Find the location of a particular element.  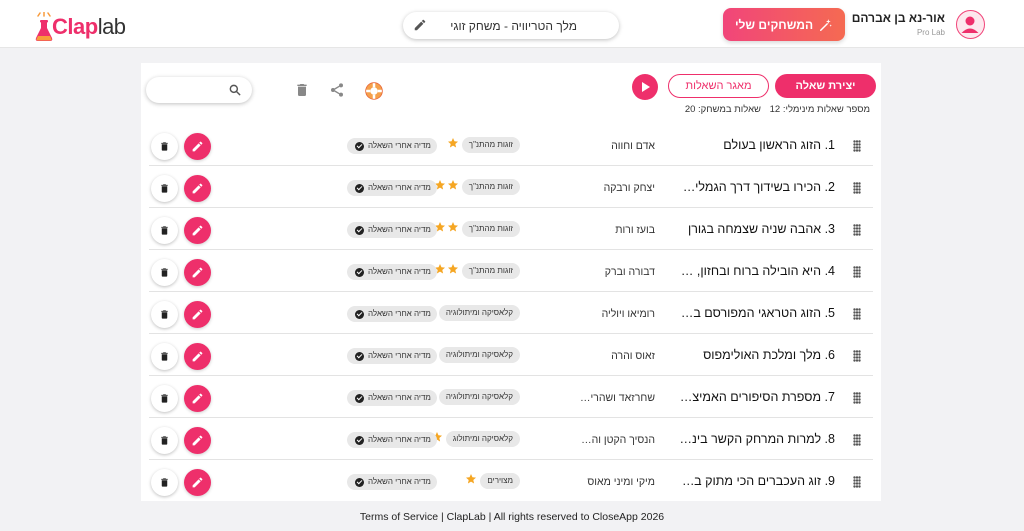

create-question-button: יצירת שאלה is located at coordinates (825, 86).